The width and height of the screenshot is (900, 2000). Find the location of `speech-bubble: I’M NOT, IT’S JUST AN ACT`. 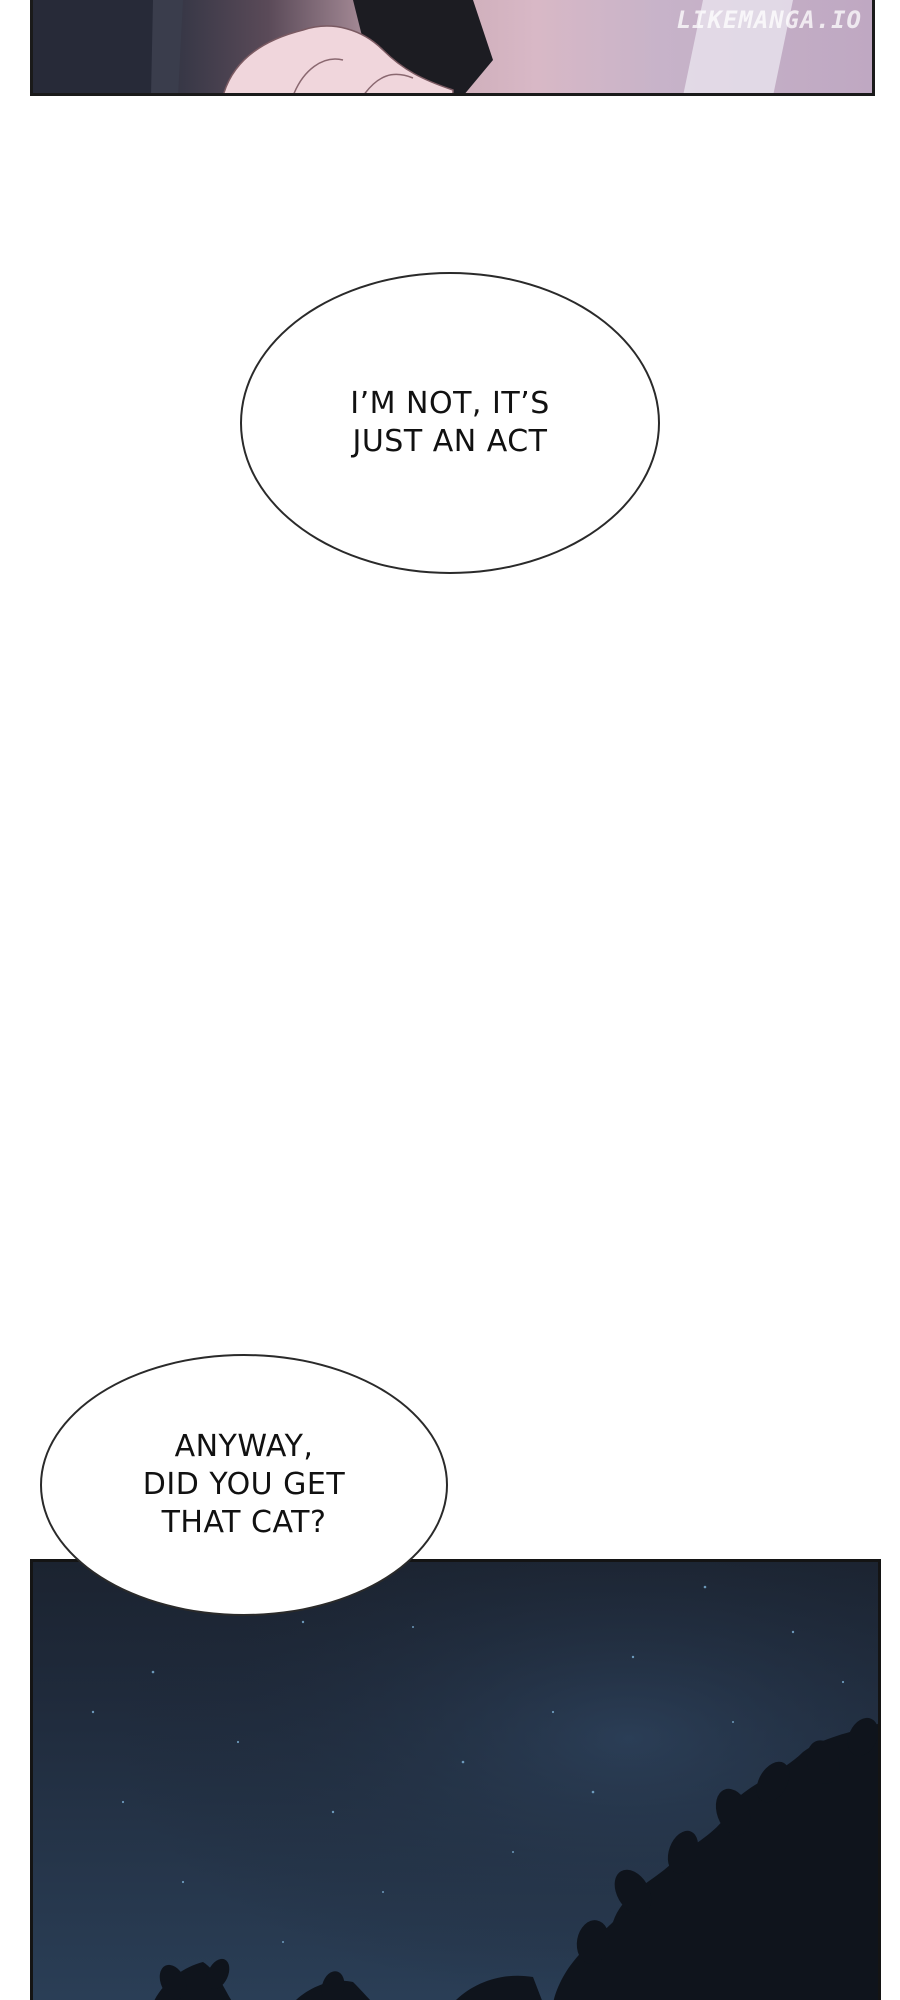

speech-bubble: I’M NOT, IT’S JUST AN ACT is located at coordinates (450, 423).